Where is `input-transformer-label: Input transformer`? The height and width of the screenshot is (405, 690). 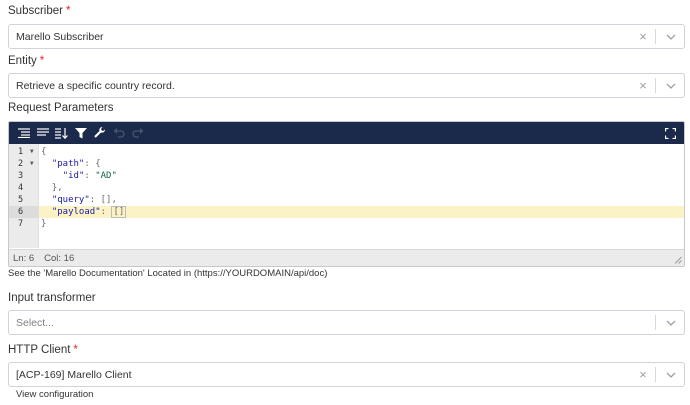 input-transformer-label: Input transformer is located at coordinates (52, 298).